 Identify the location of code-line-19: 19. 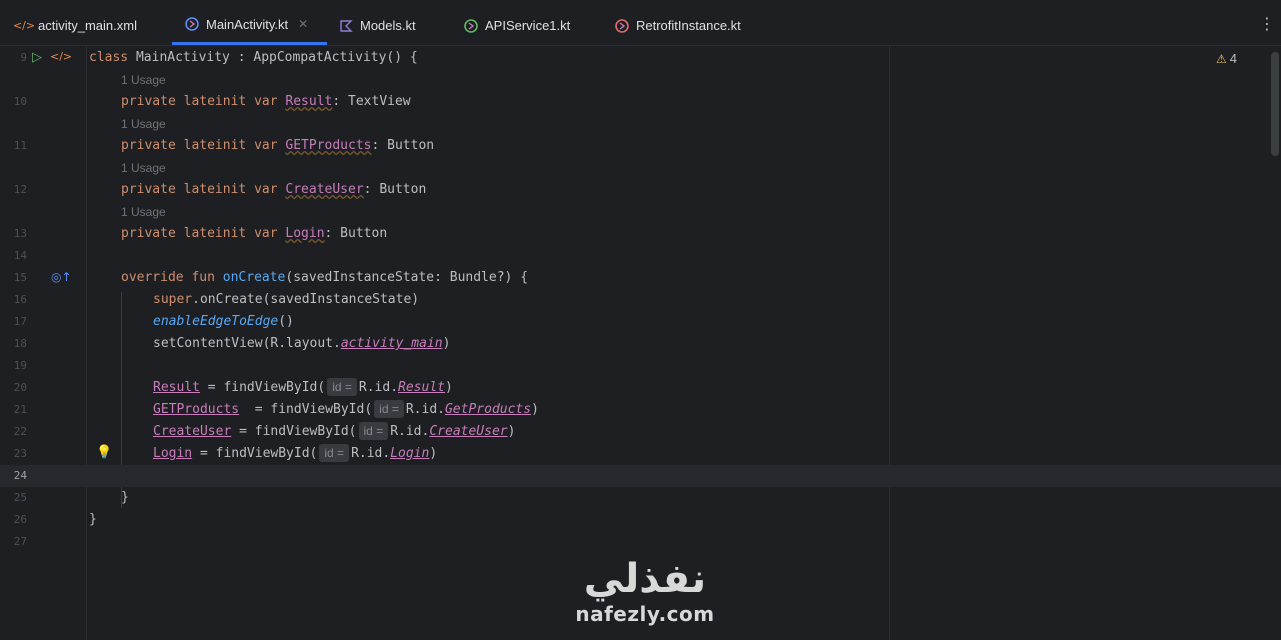
(640, 366).